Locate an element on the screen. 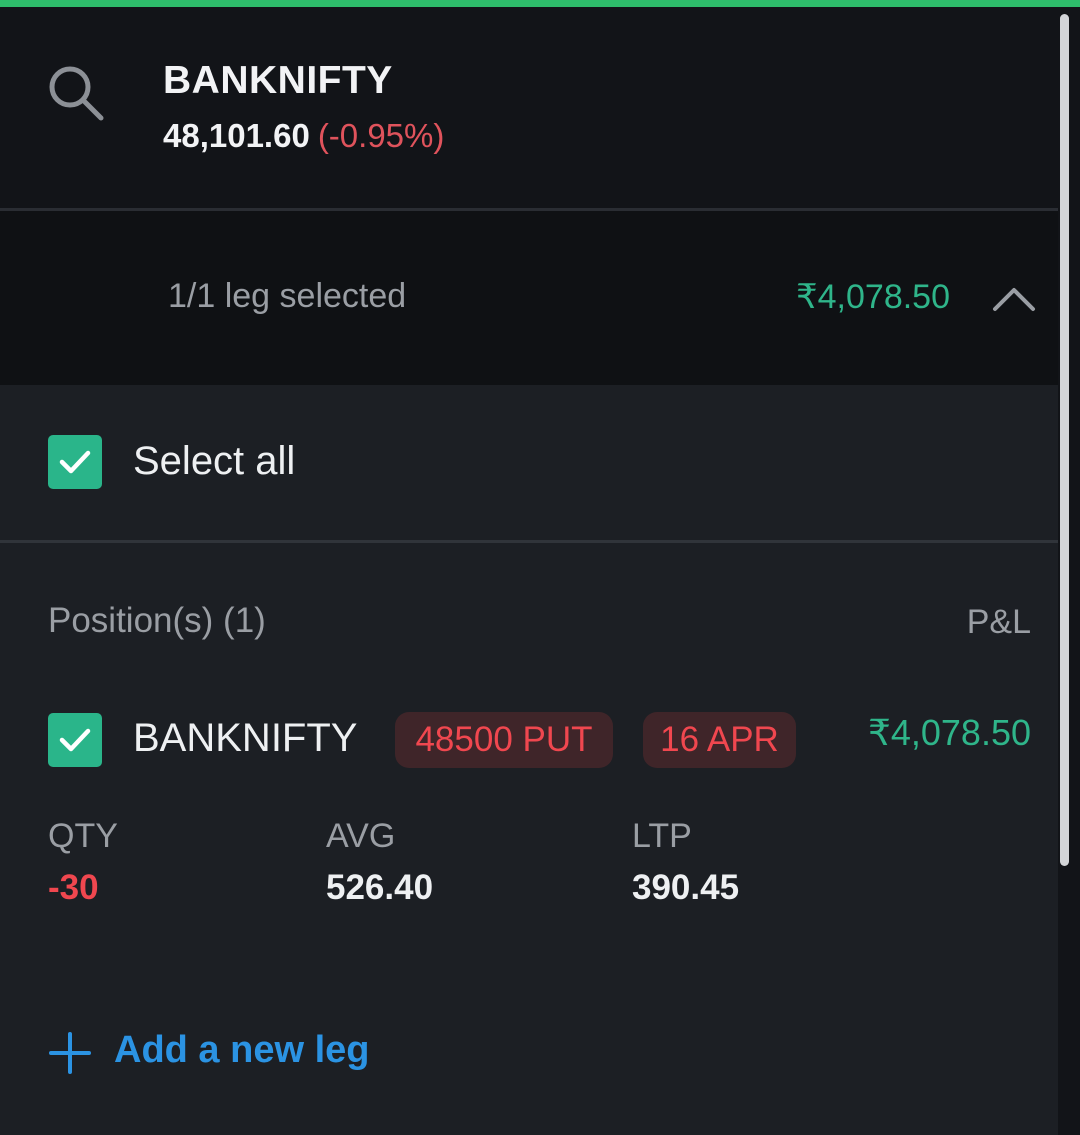  position-symbol: BANKNIFTY is located at coordinates (245, 738).